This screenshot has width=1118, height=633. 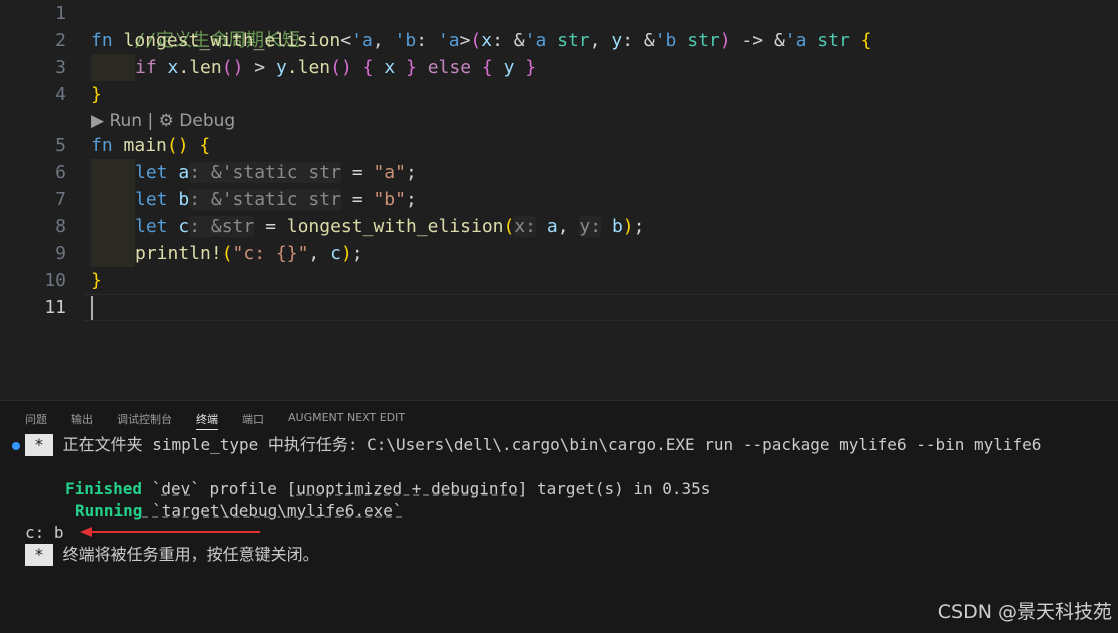 What do you see at coordinates (389, 172) in the screenshot?
I see `string-literal: "a"` at bounding box center [389, 172].